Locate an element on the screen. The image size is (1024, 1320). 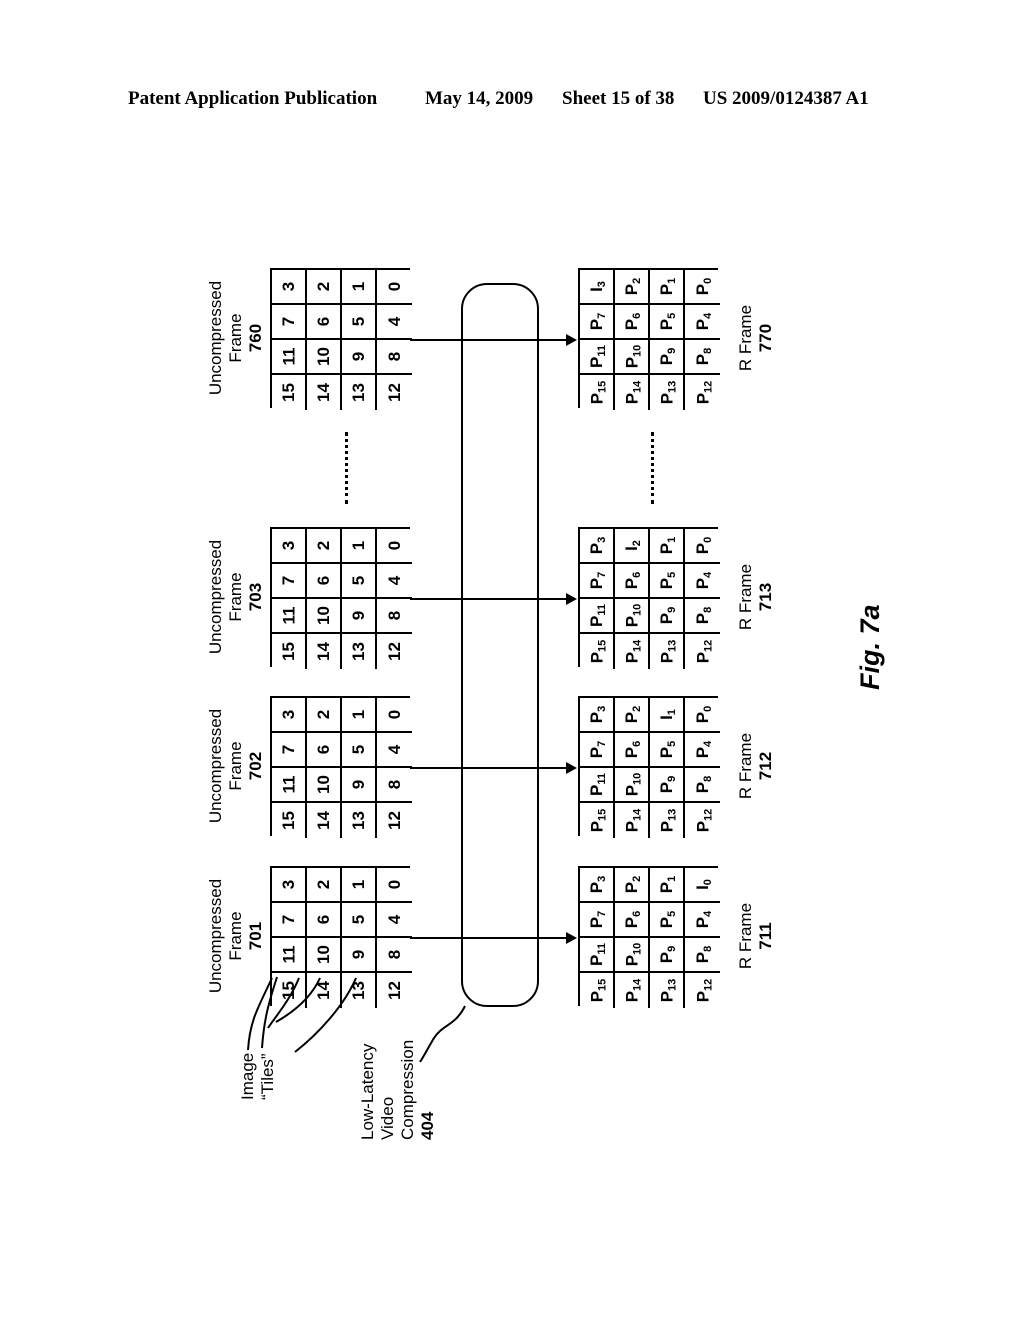
annotation-low-latency-video-compression: Low-Latency Video Compression 404 is located at coordinates (398, 1090).